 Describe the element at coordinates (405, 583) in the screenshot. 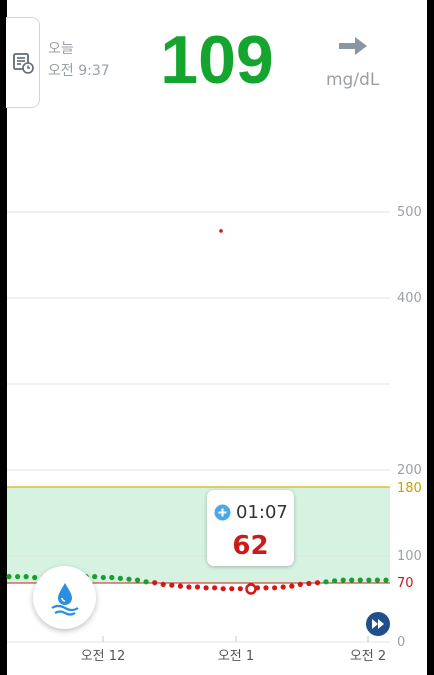

I see `y-tick-70: 70` at that location.